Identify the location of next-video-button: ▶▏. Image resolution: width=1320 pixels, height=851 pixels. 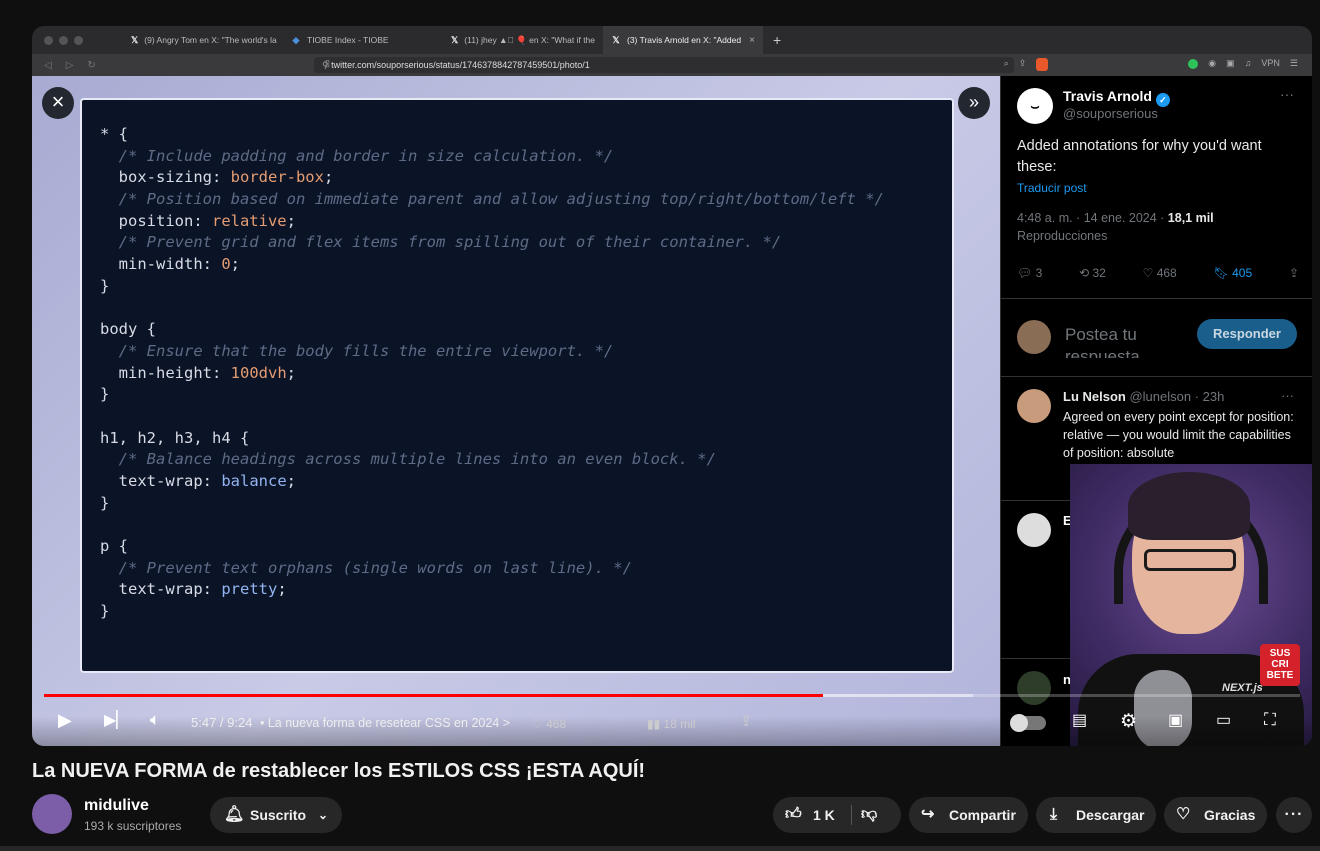
(116, 720).